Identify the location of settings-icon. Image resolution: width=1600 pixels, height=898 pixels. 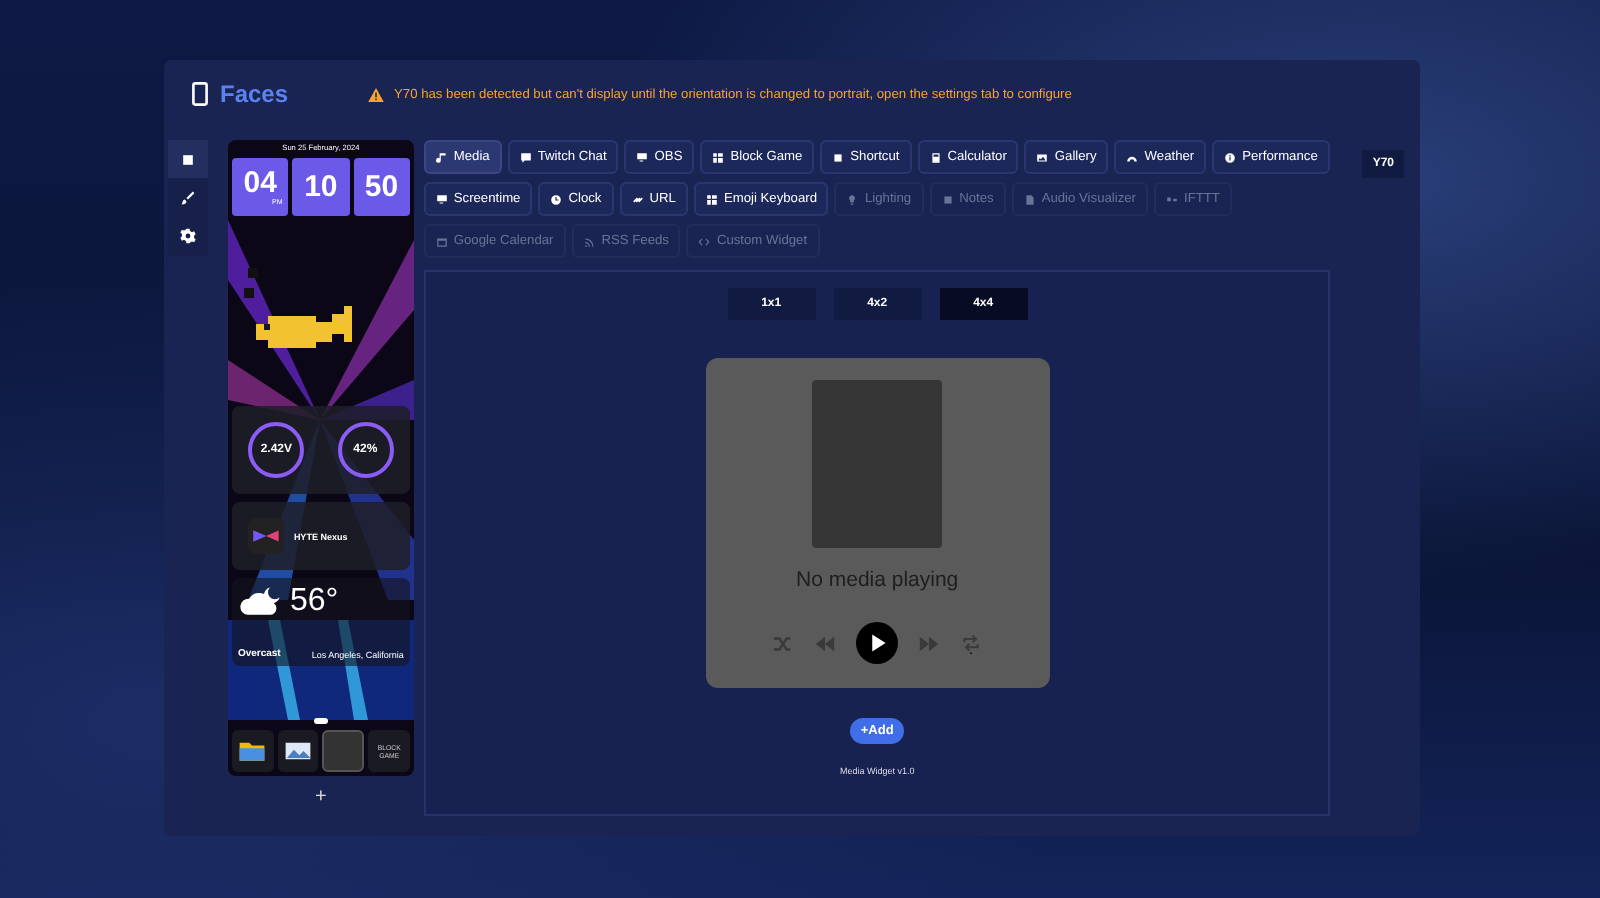
(188, 235).